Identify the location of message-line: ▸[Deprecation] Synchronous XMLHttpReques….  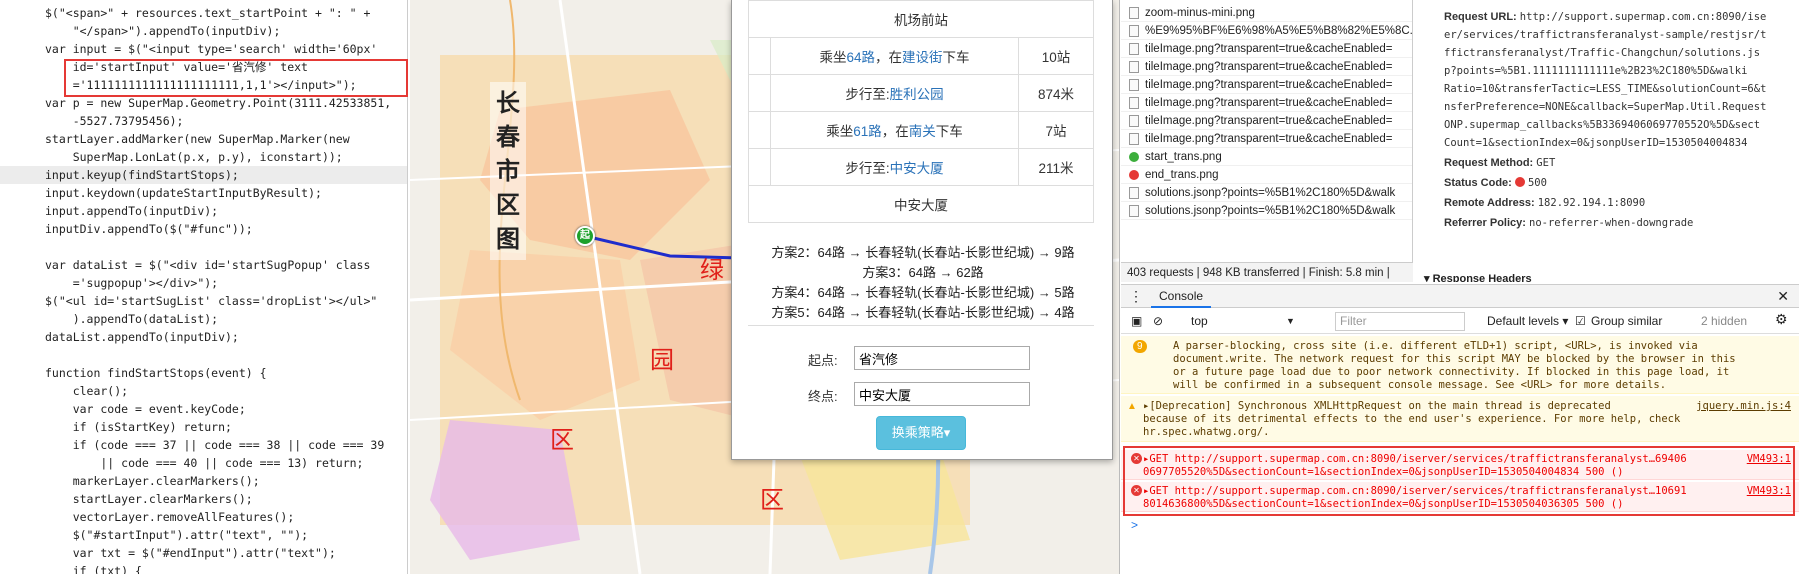
(1377, 406).